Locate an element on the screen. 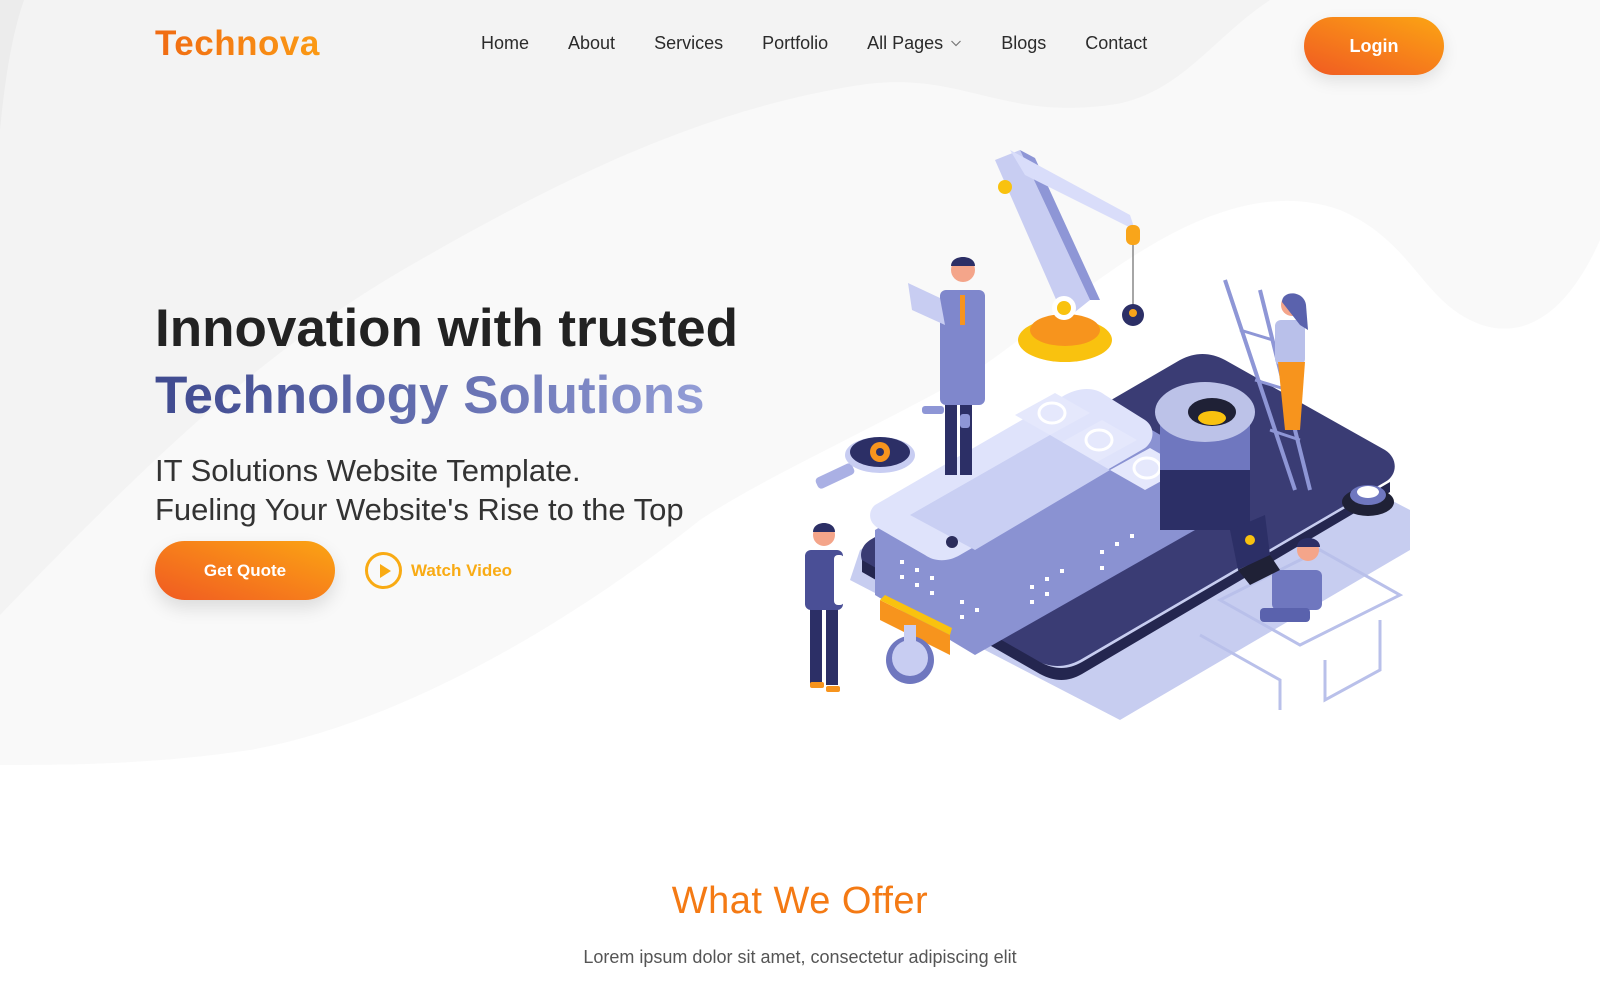  nav-home: Home is located at coordinates (505, 43).